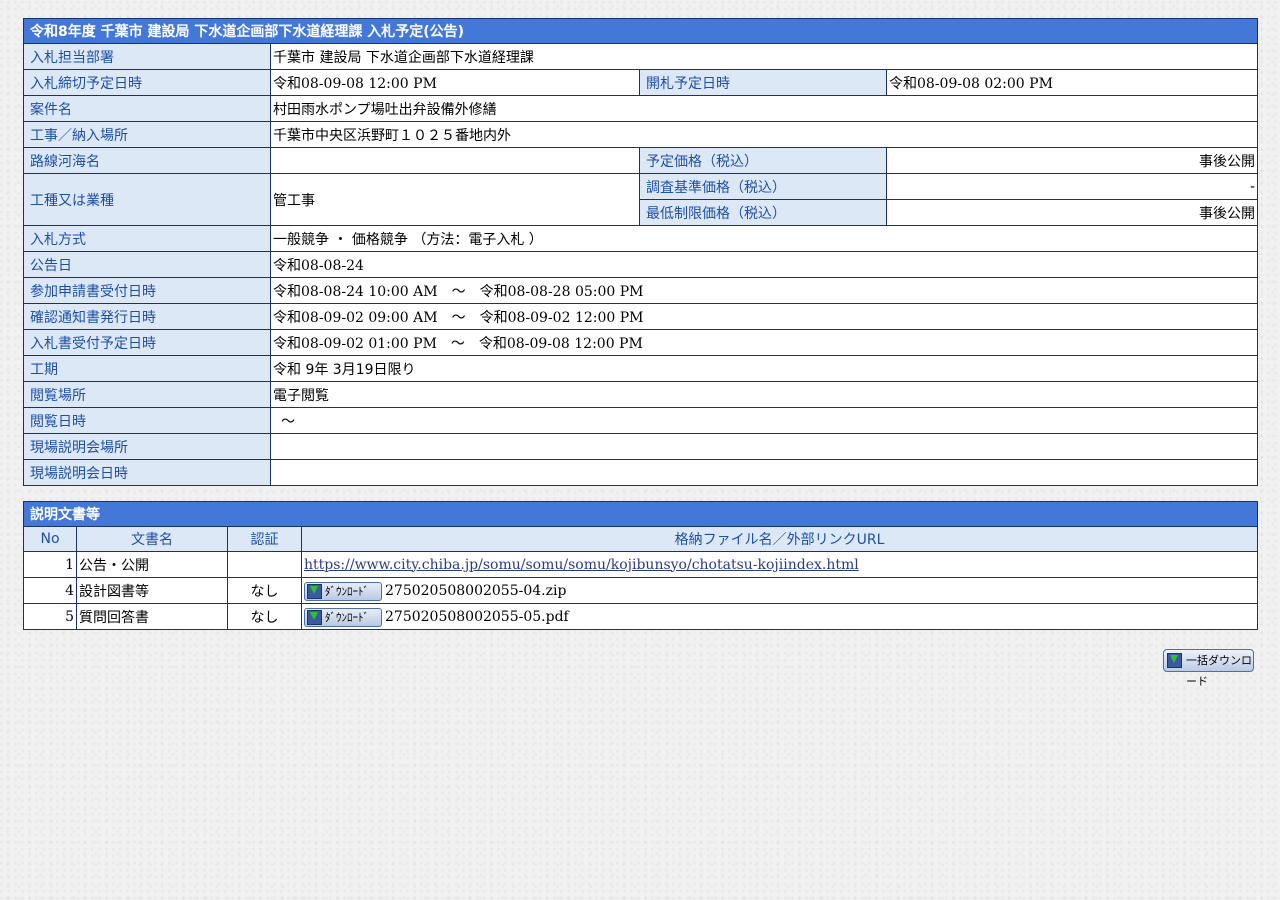  I want to click on doc-no: 1, so click(50, 564).